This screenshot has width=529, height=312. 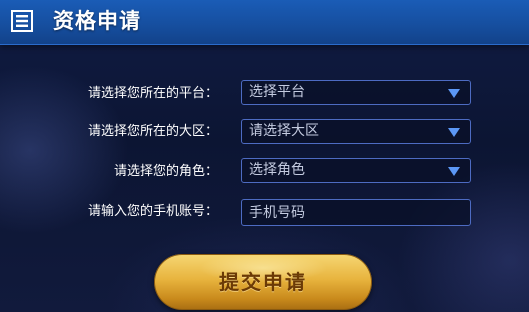 What do you see at coordinates (356, 212) in the screenshot?
I see `phone-input` at bounding box center [356, 212].